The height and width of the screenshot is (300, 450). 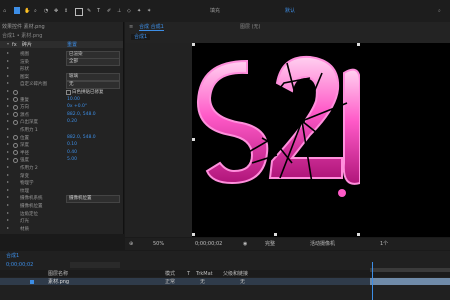 What do you see at coordinates (410, 281) in the screenshot?
I see `layer-duration-bar` at bounding box center [410, 281].